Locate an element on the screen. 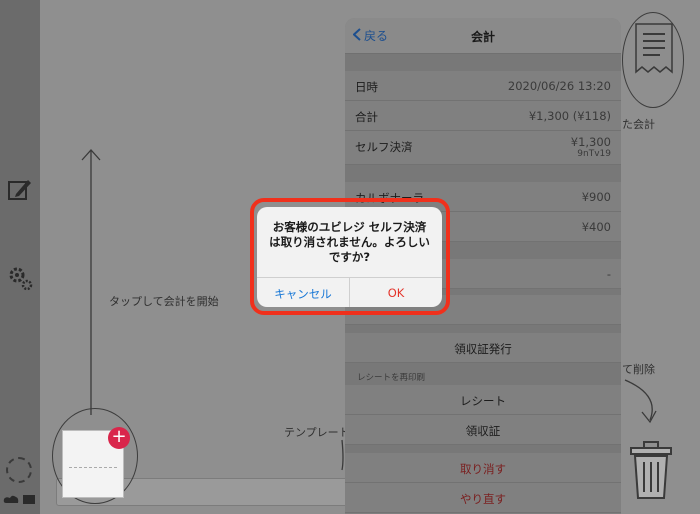 The width and height of the screenshot is (700, 514). alert-highlight-frame is located at coordinates (350, 256).